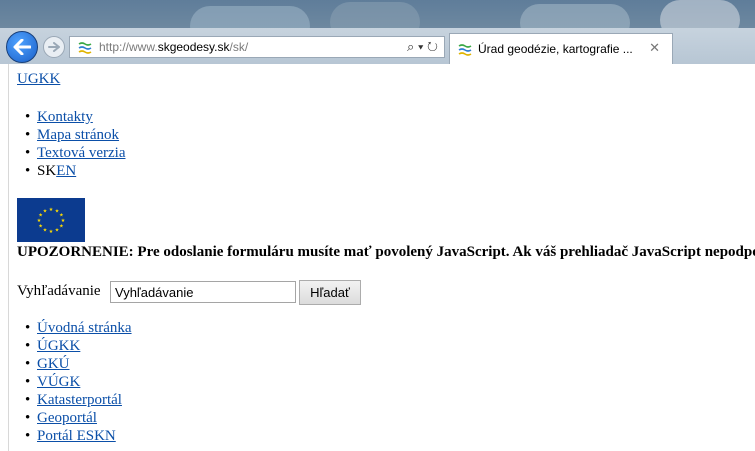  I want to click on language-switcher: SKEN, so click(71, 171).